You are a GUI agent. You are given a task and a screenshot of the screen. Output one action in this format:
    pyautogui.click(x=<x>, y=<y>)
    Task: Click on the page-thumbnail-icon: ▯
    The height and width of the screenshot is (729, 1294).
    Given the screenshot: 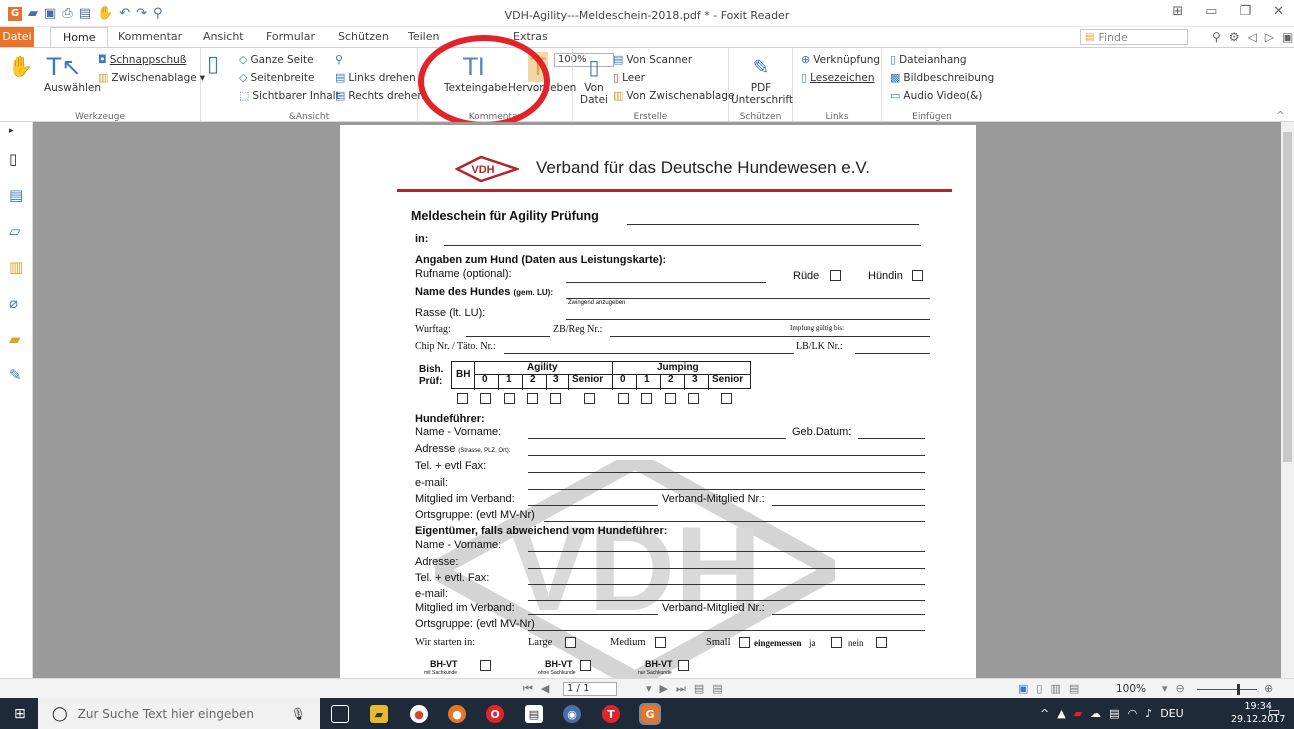 What is the action you would take?
    pyautogui.click(x=13, y=159)
    